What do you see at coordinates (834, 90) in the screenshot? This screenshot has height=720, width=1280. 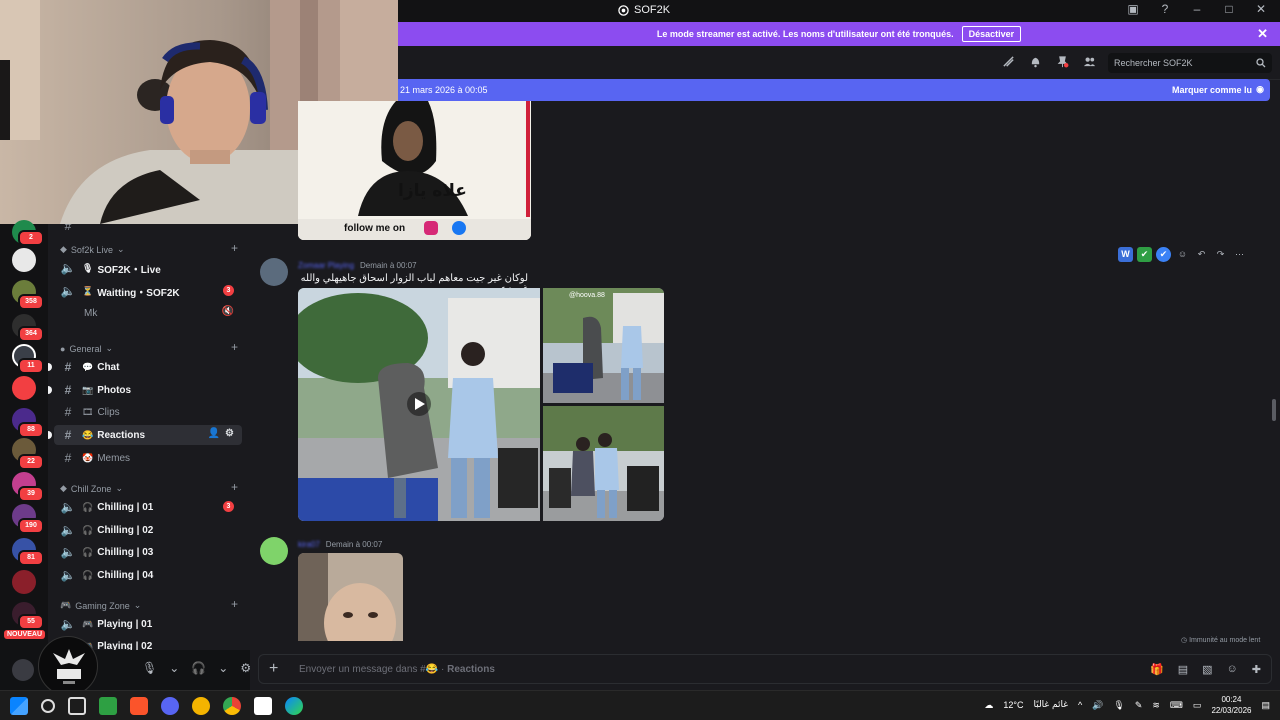 I see `new-messages-bar: 21 mars 2026 à 00:05 Marquer comme lu ◉` at bounding box center [834, 90].